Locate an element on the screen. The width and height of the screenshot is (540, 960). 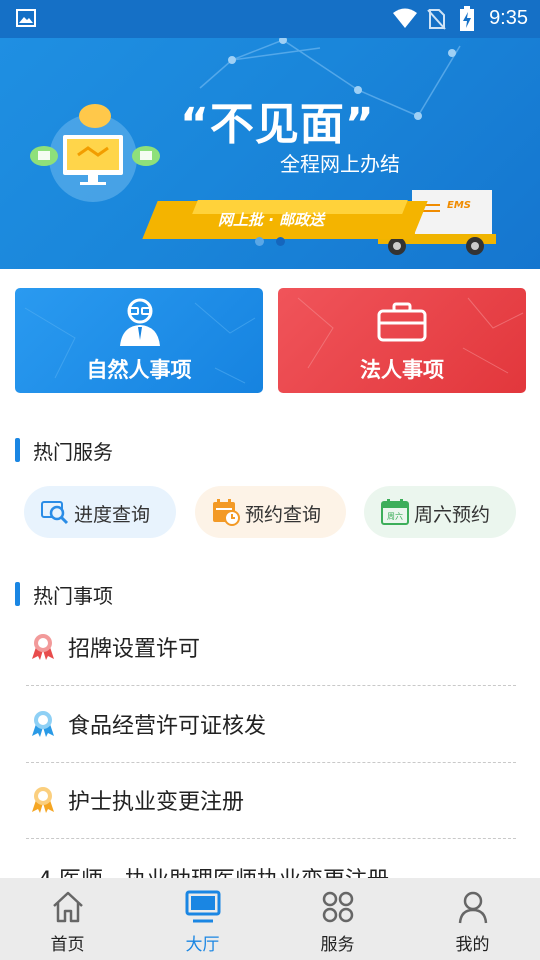
carousel-dot-active is located at coordinates (280, 241).